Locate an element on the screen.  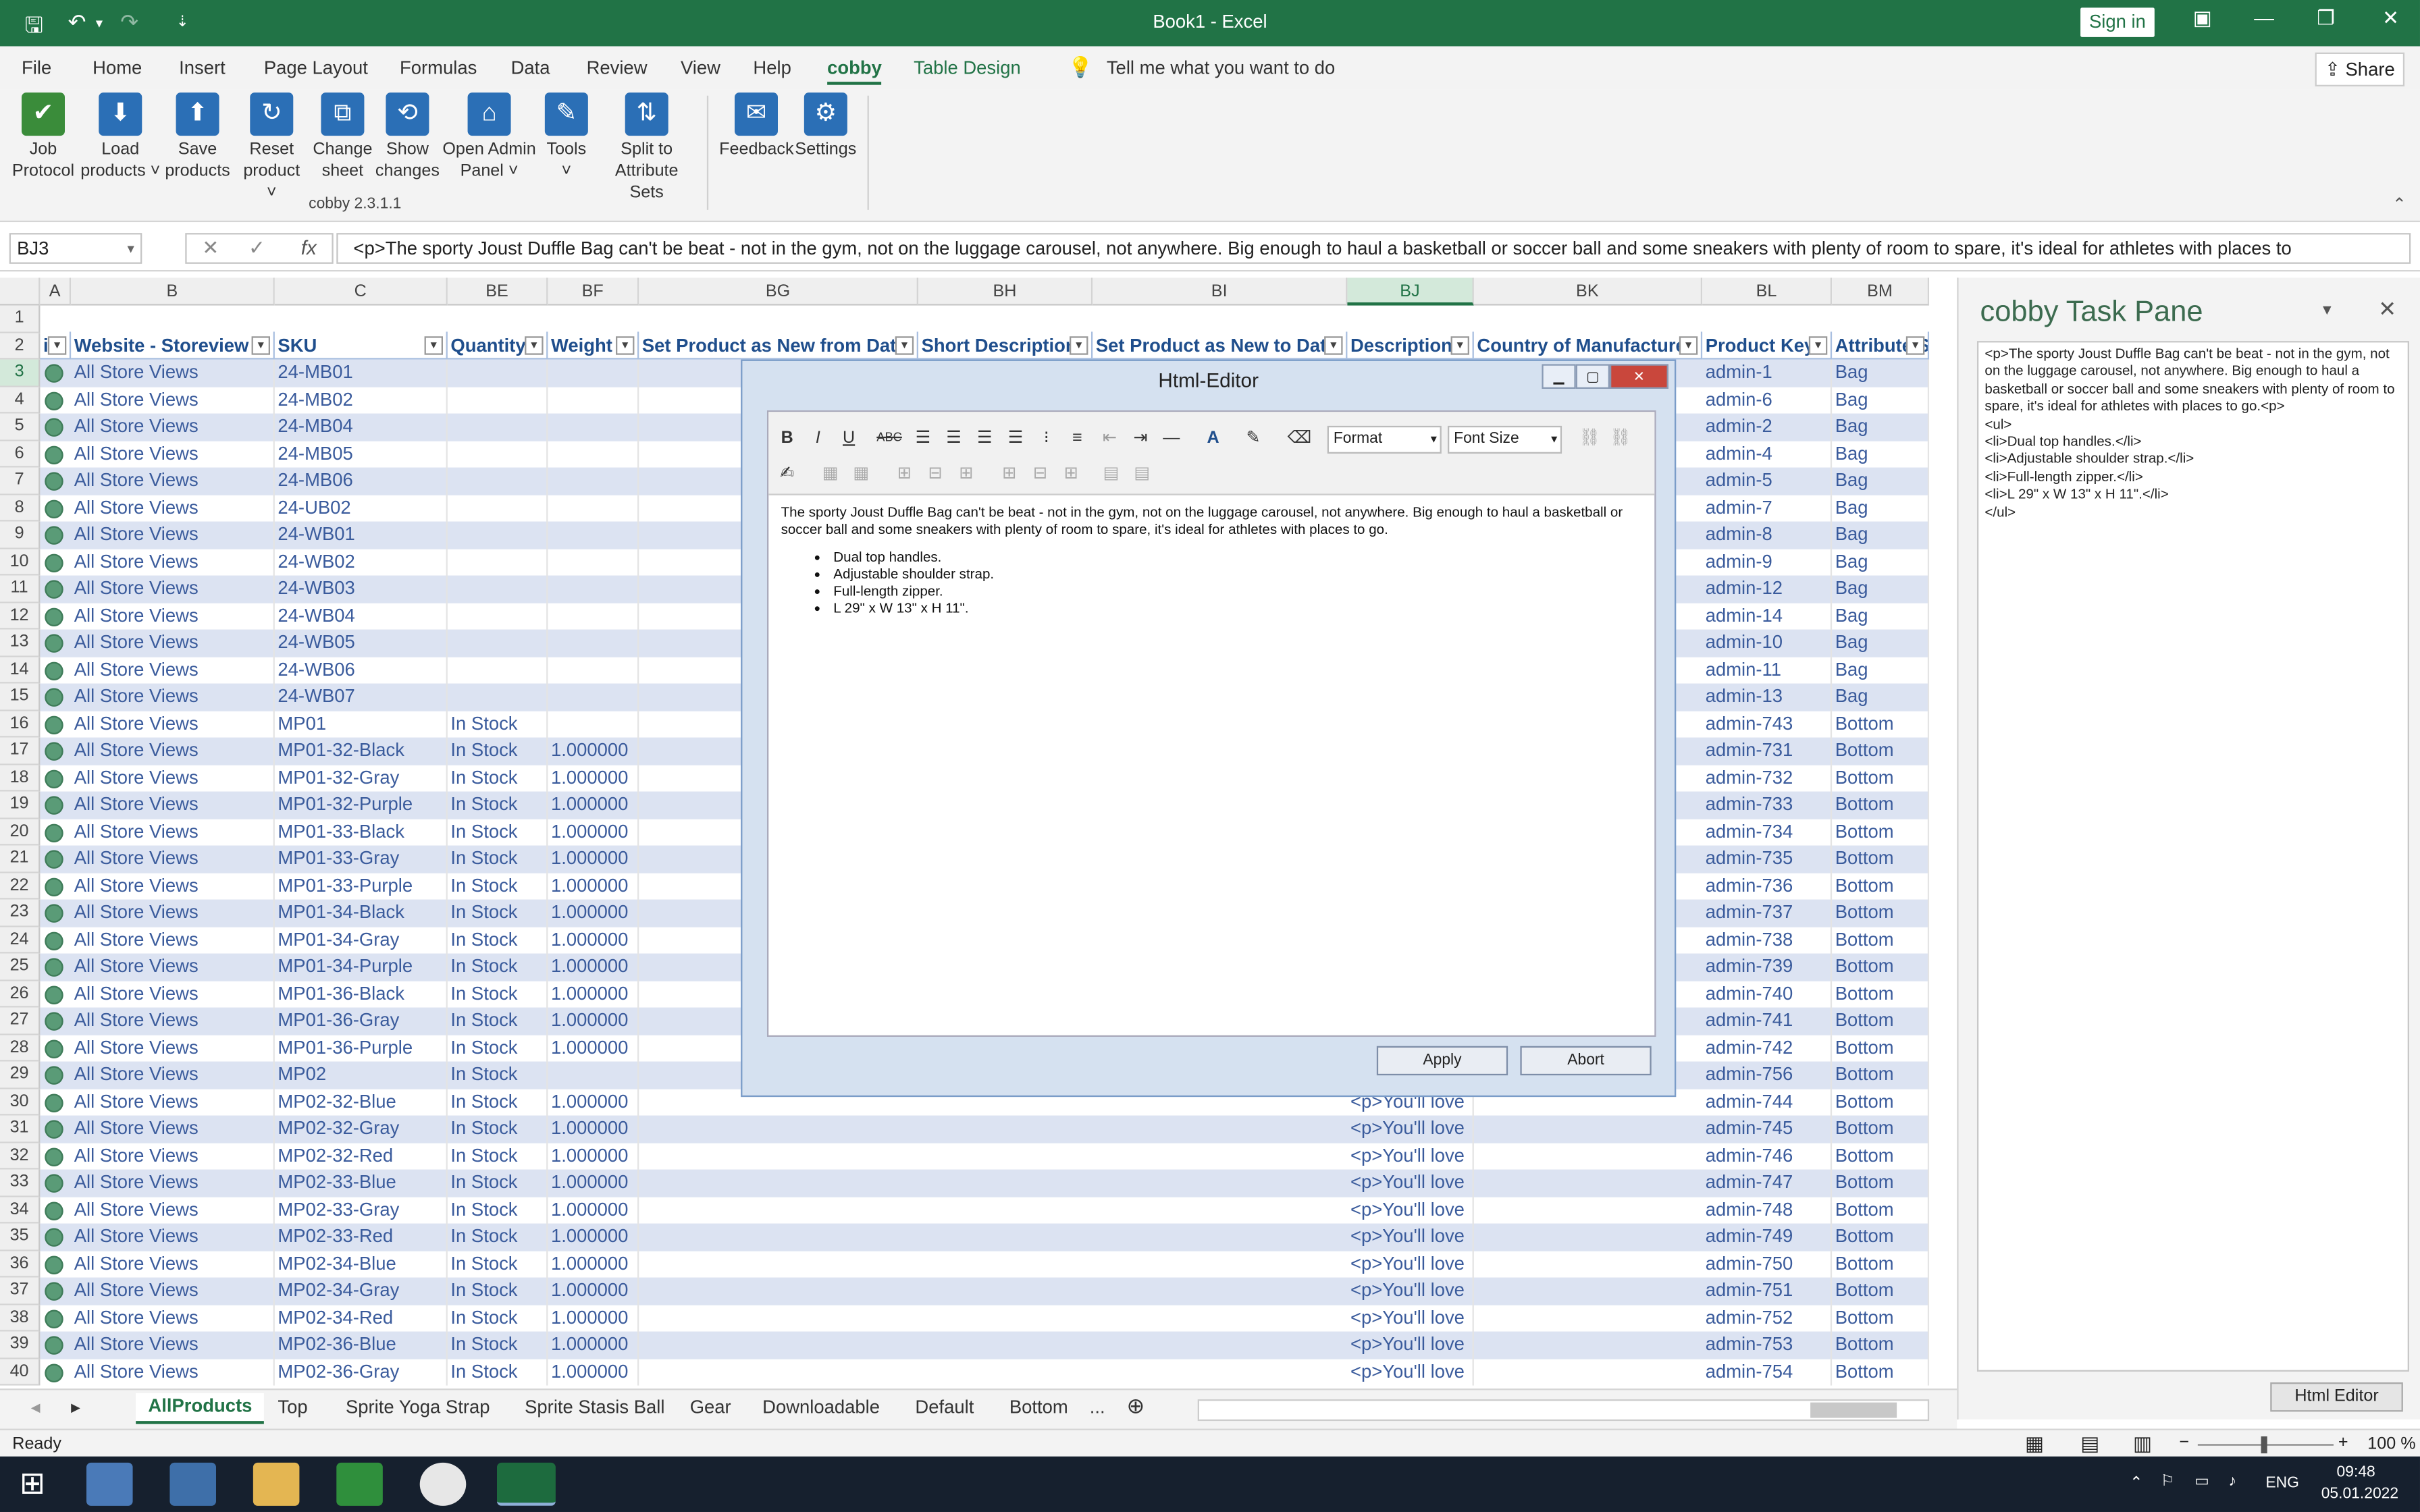
cell-sku: MP02-32-Blue is located at coordinates (361, 1102).